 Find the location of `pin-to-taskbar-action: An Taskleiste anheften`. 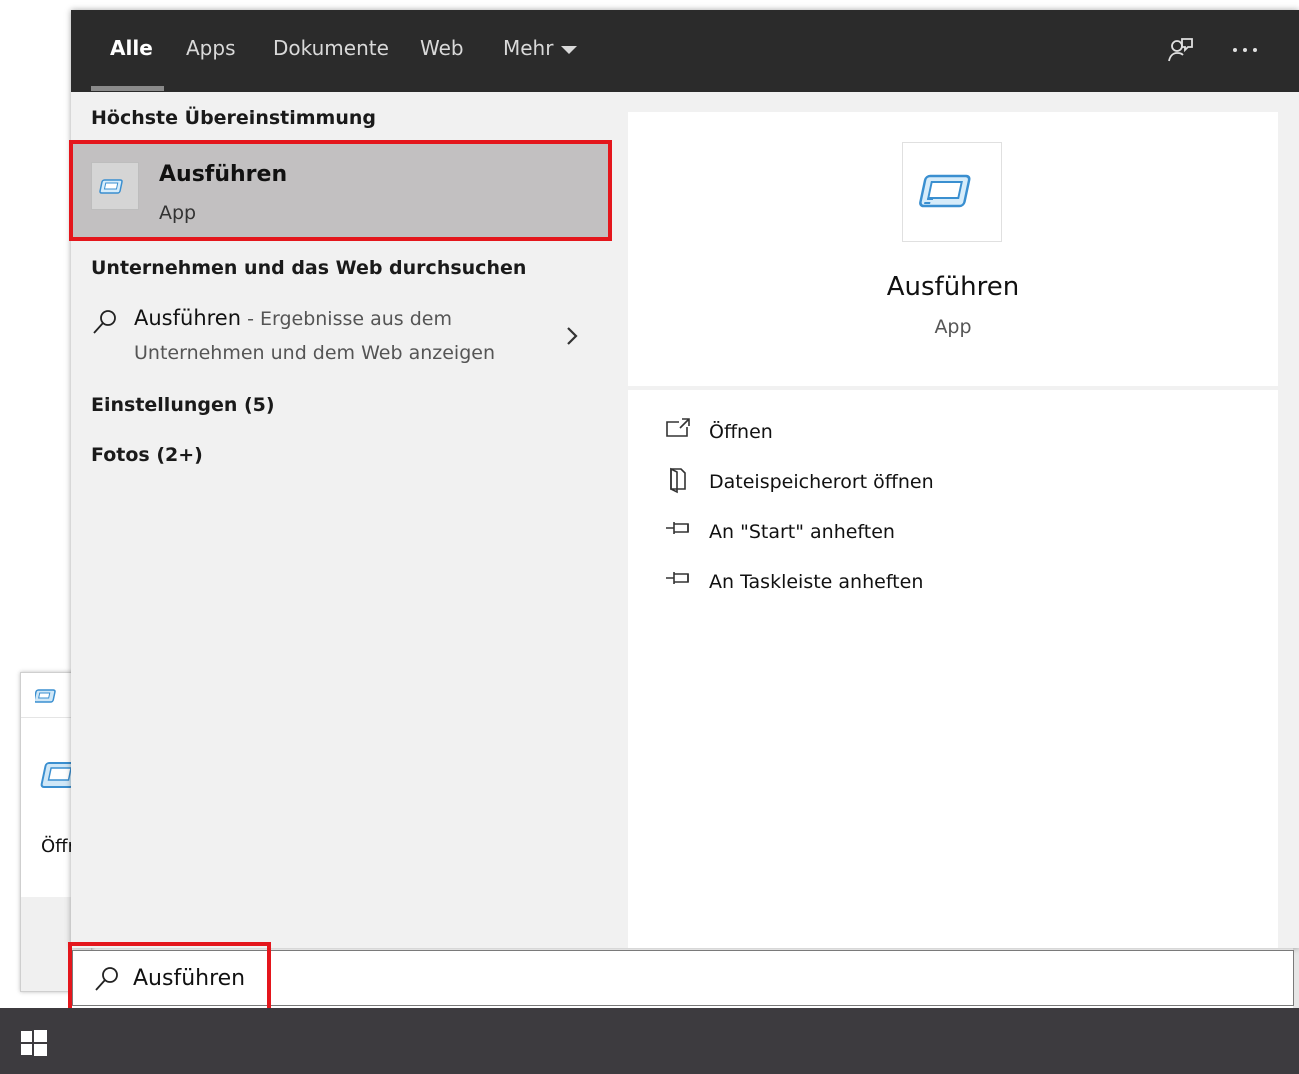

pin-to-taskbar-action: An Taskleiste anheften is located at coordinates (944, 582).